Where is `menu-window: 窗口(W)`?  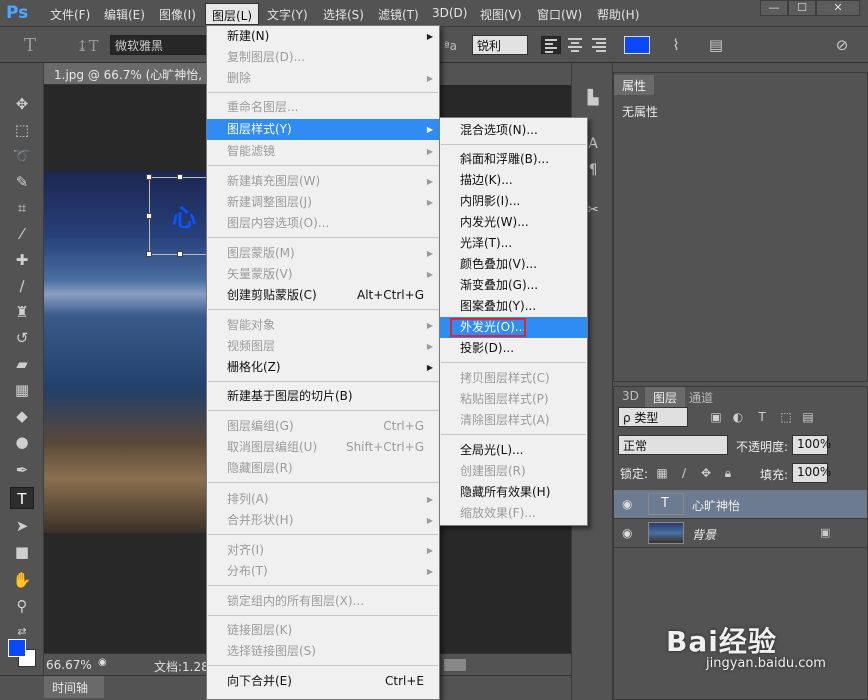
menu-window: 窗口(W) is located at coordinates (559, 14).